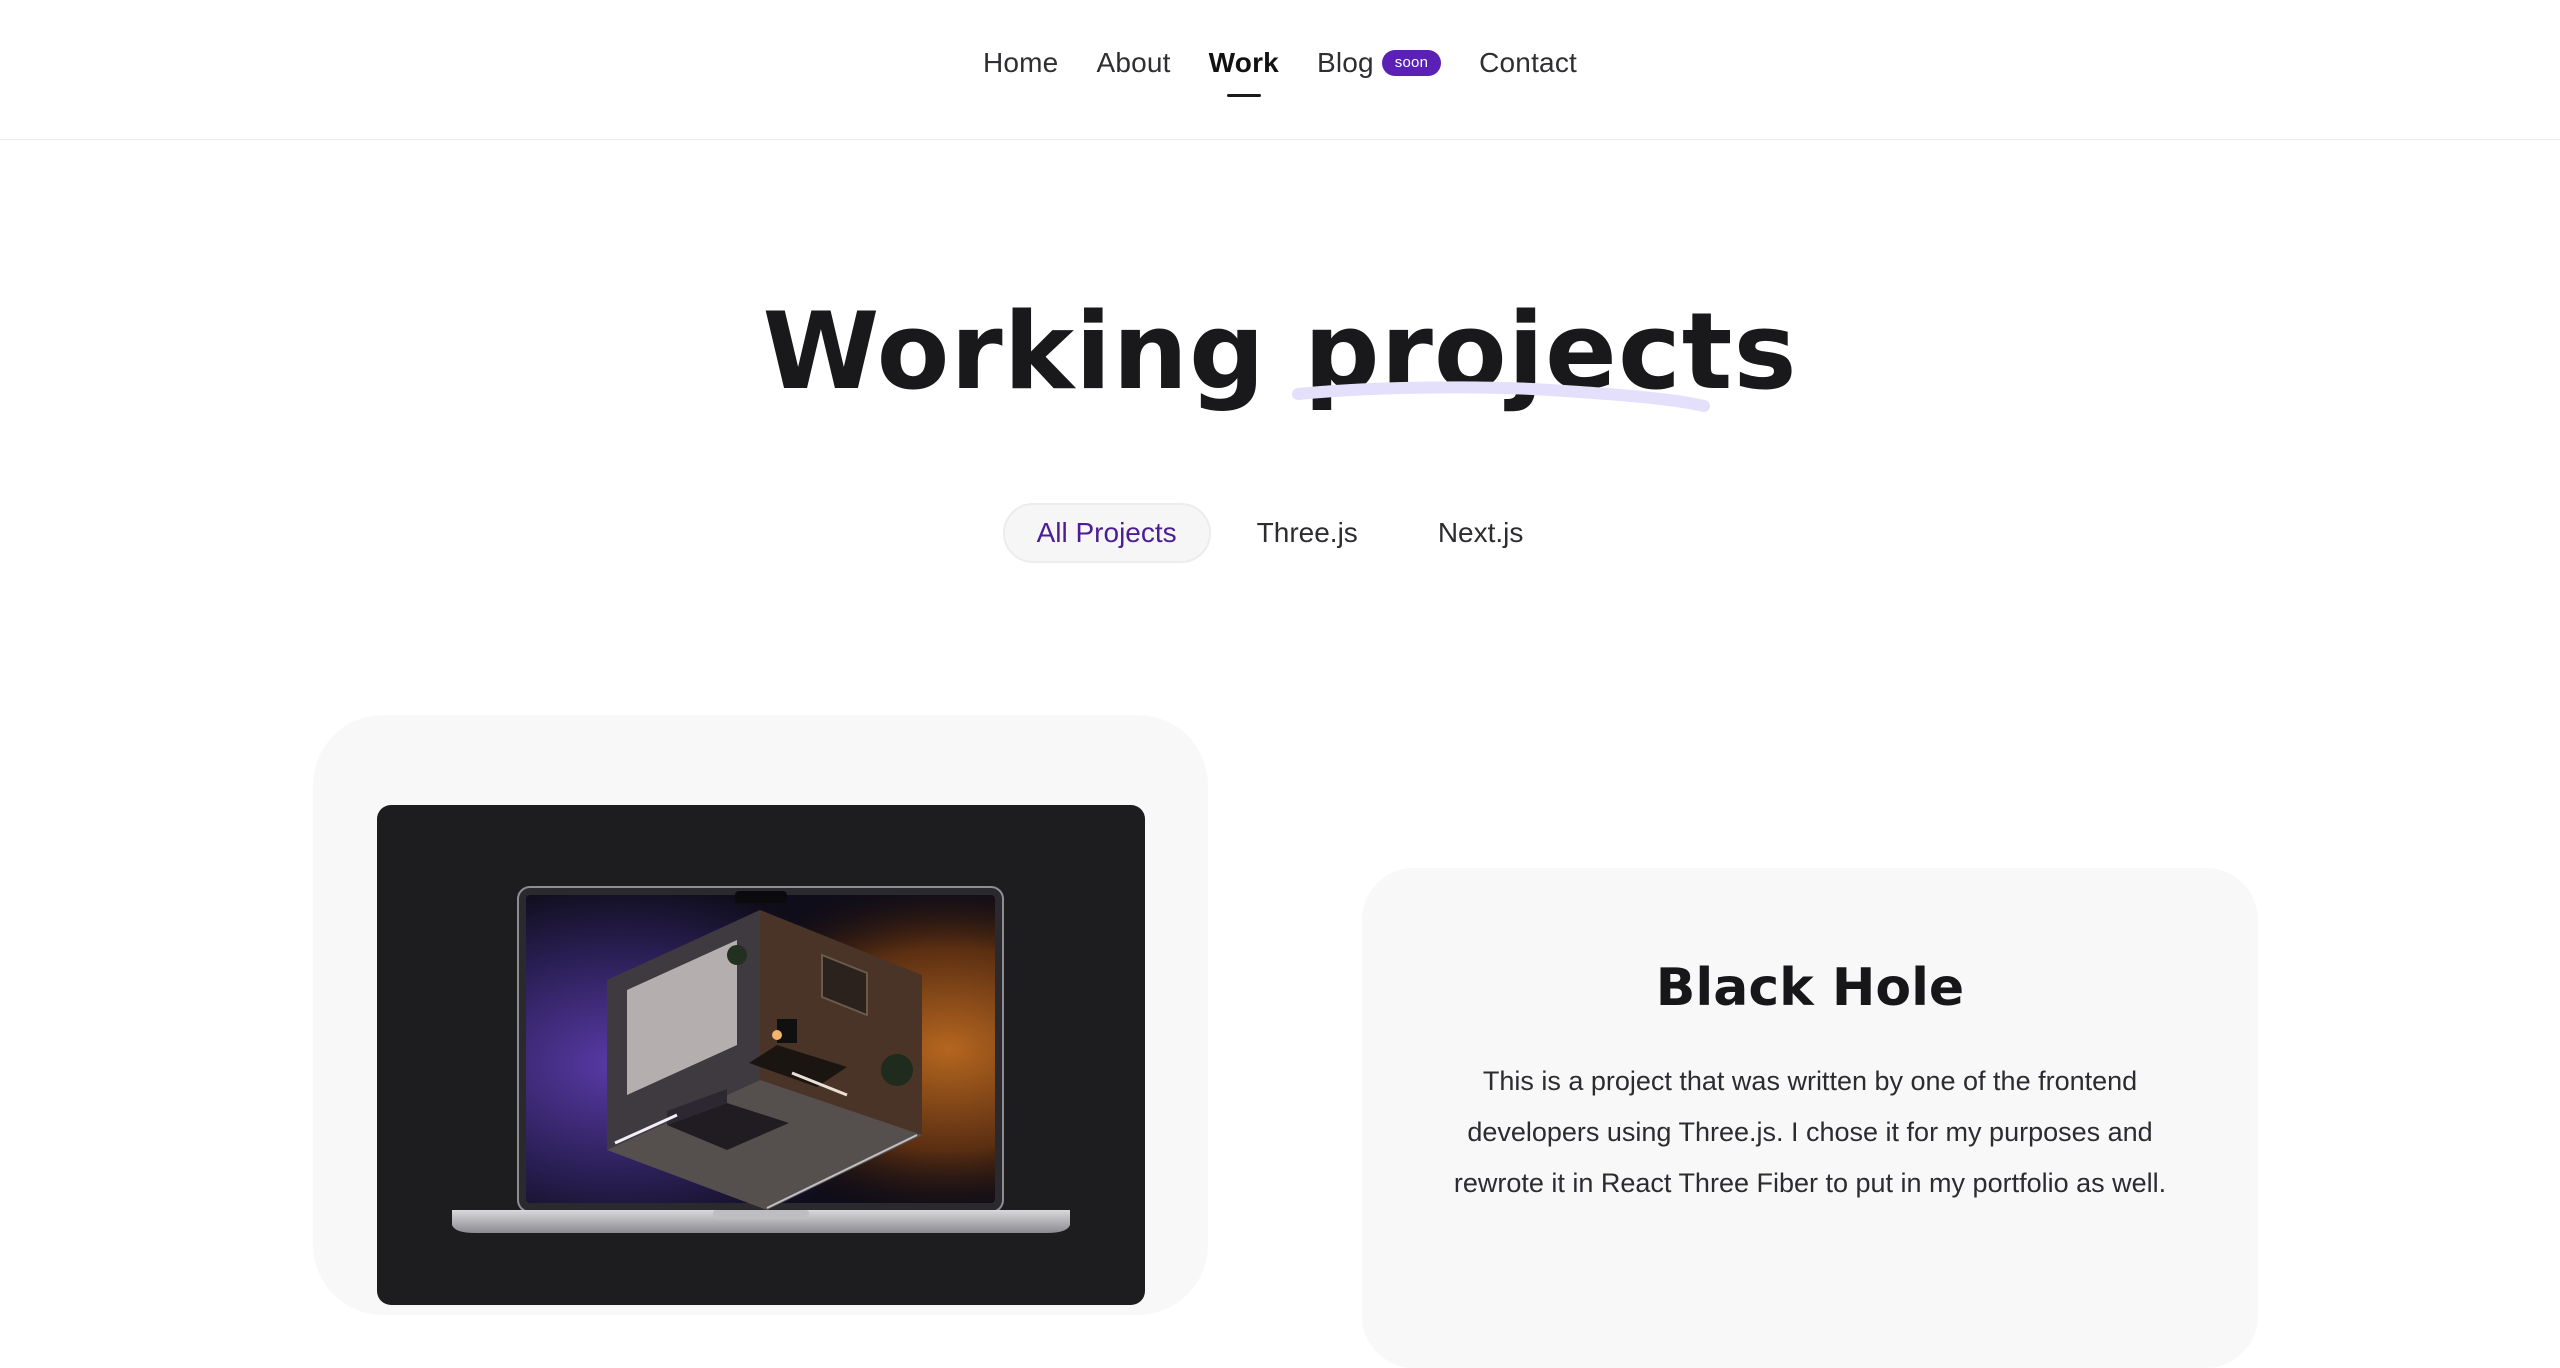 This screenshot has height=1368, width=2560. I want to click on filter-nextjs: Next.js, so click(1481, 533).